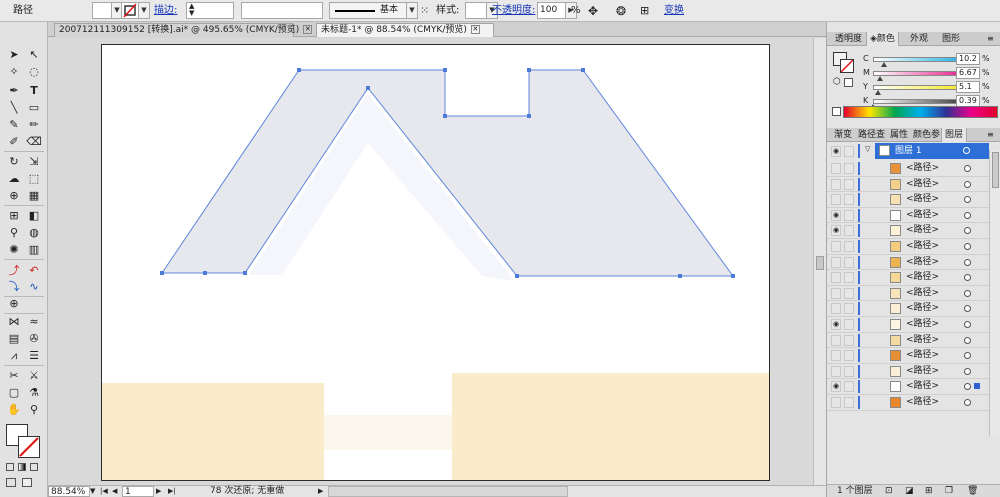 This screenshot has width=1000, height=497. What do you see at coordinates (102, 10) in the screenshot?
I see `fill-swatch` at bounding box center [102, 10].